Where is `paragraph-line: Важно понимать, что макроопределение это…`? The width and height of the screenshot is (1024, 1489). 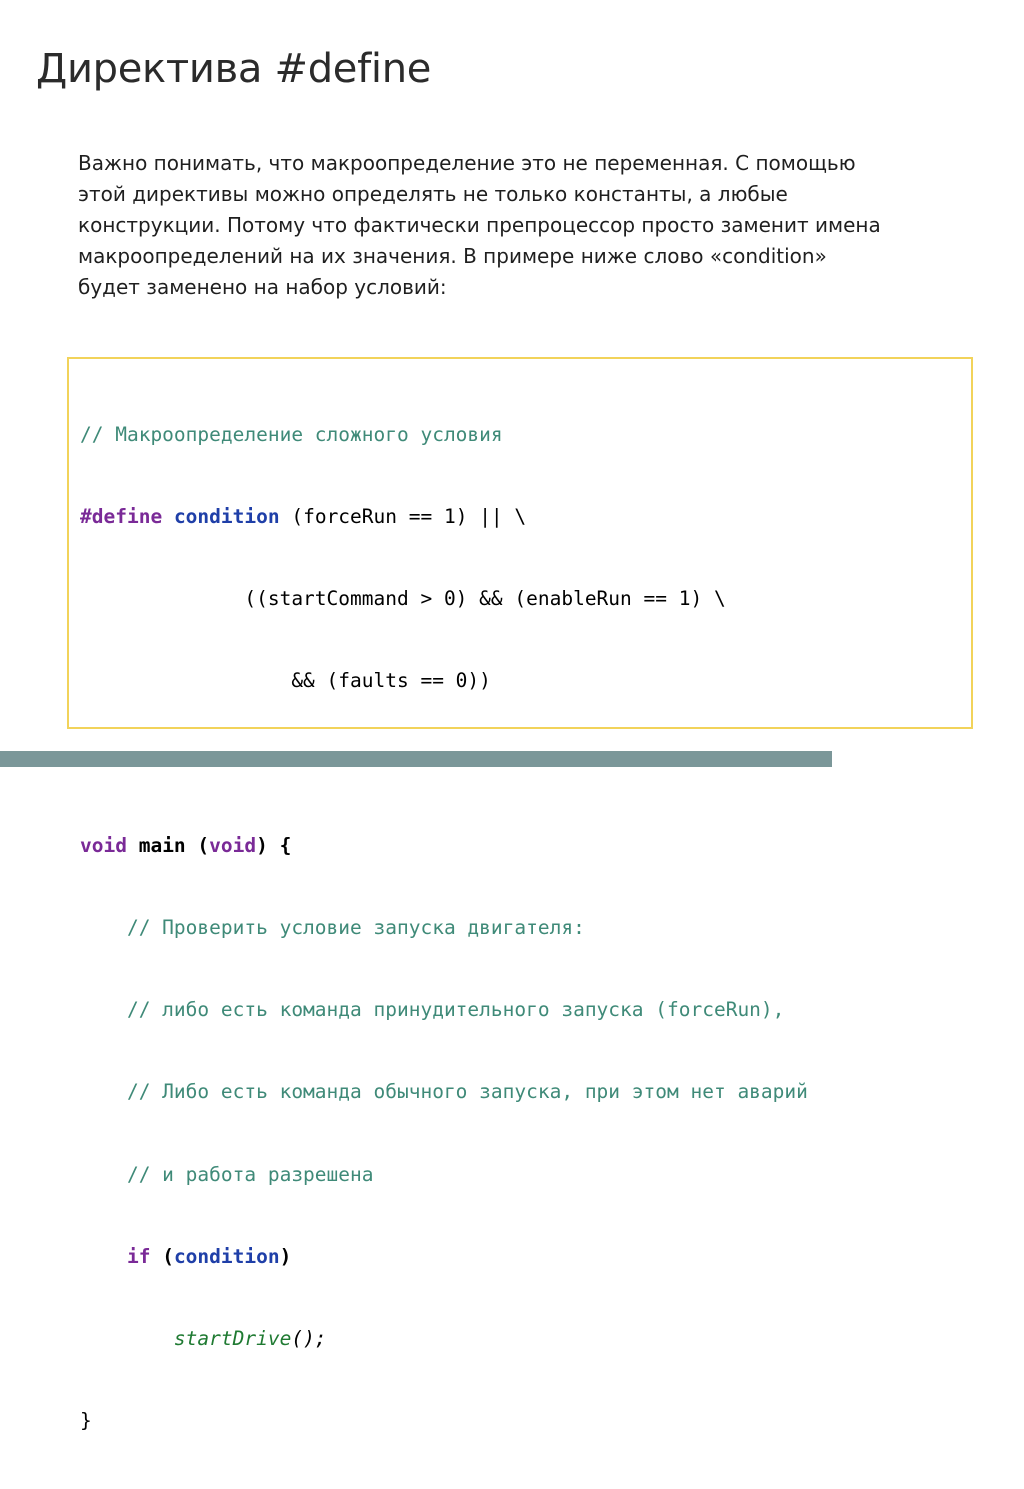 paragraph-line: Важно понимать, что макроопределение это… is located at coordinates (467, 163).